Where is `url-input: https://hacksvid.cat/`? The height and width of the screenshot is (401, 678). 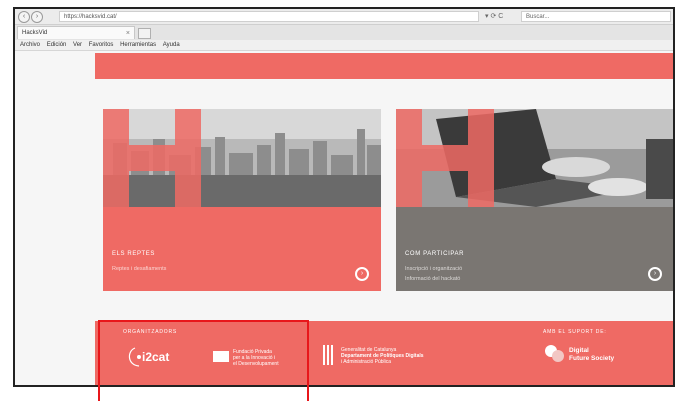
url-input: https://hacksvid.cat/ is located at coordinates (269, 16).